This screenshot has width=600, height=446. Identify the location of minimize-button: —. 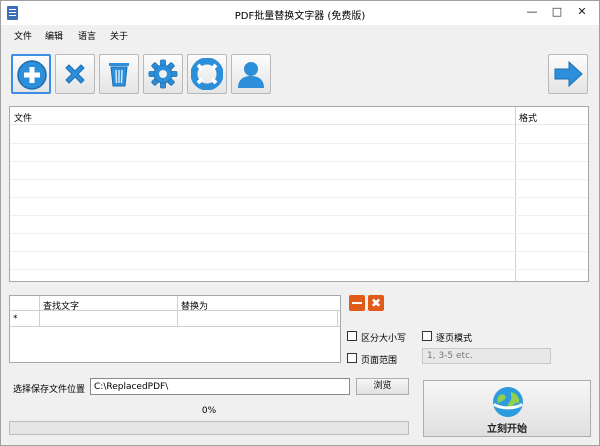
(532, 13).